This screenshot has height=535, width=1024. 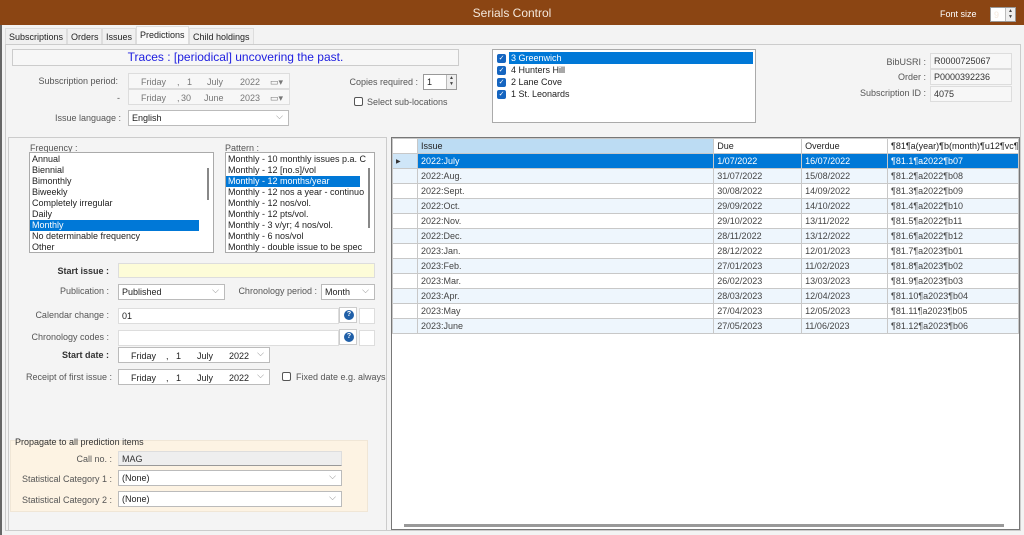 What do you see at coordinates (286, 376) in the screenshot?
I see `fixed-date-checkbox` at bounding box center [286, 376].